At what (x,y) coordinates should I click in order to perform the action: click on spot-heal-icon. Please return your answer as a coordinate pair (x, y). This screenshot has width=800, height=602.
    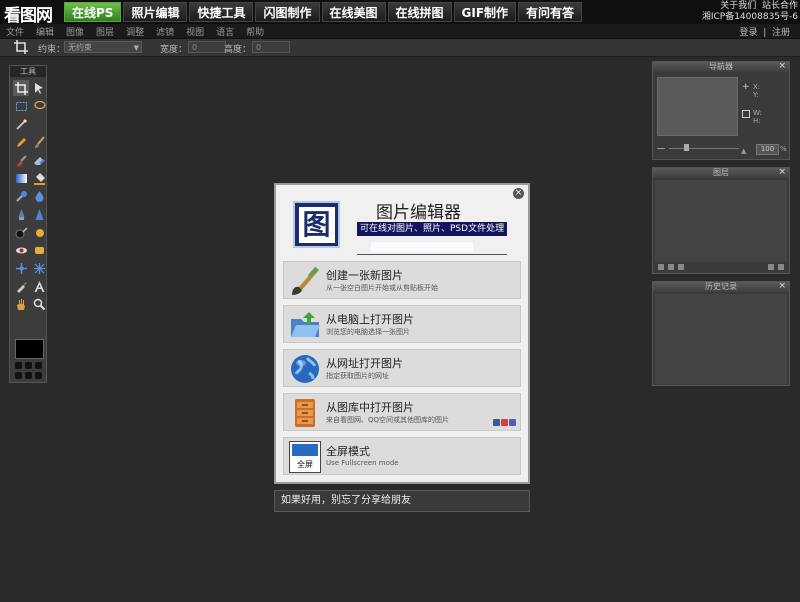
    Looking at the image, I should click on (21, 214).